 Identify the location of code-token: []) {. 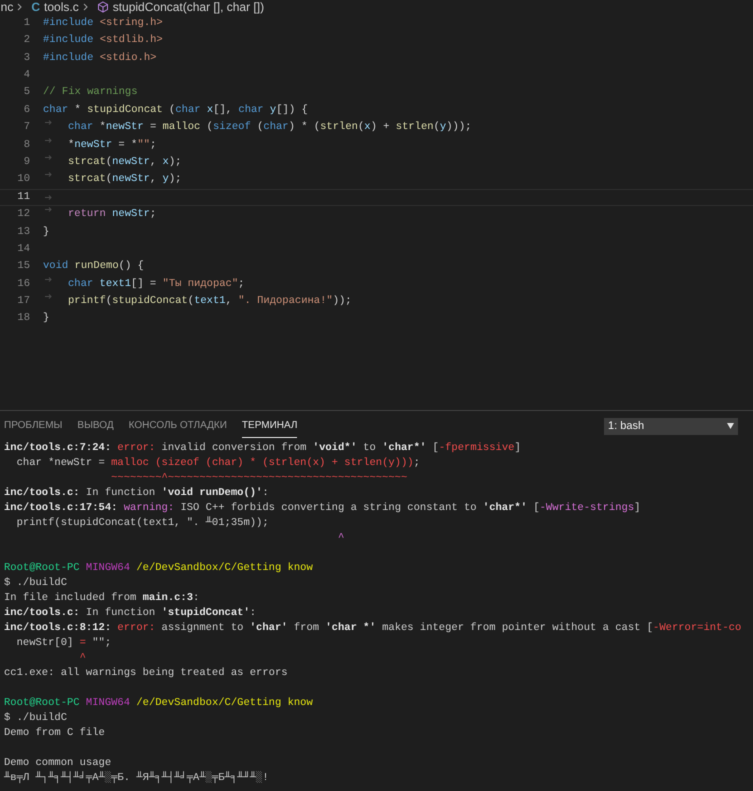
(292, 110).